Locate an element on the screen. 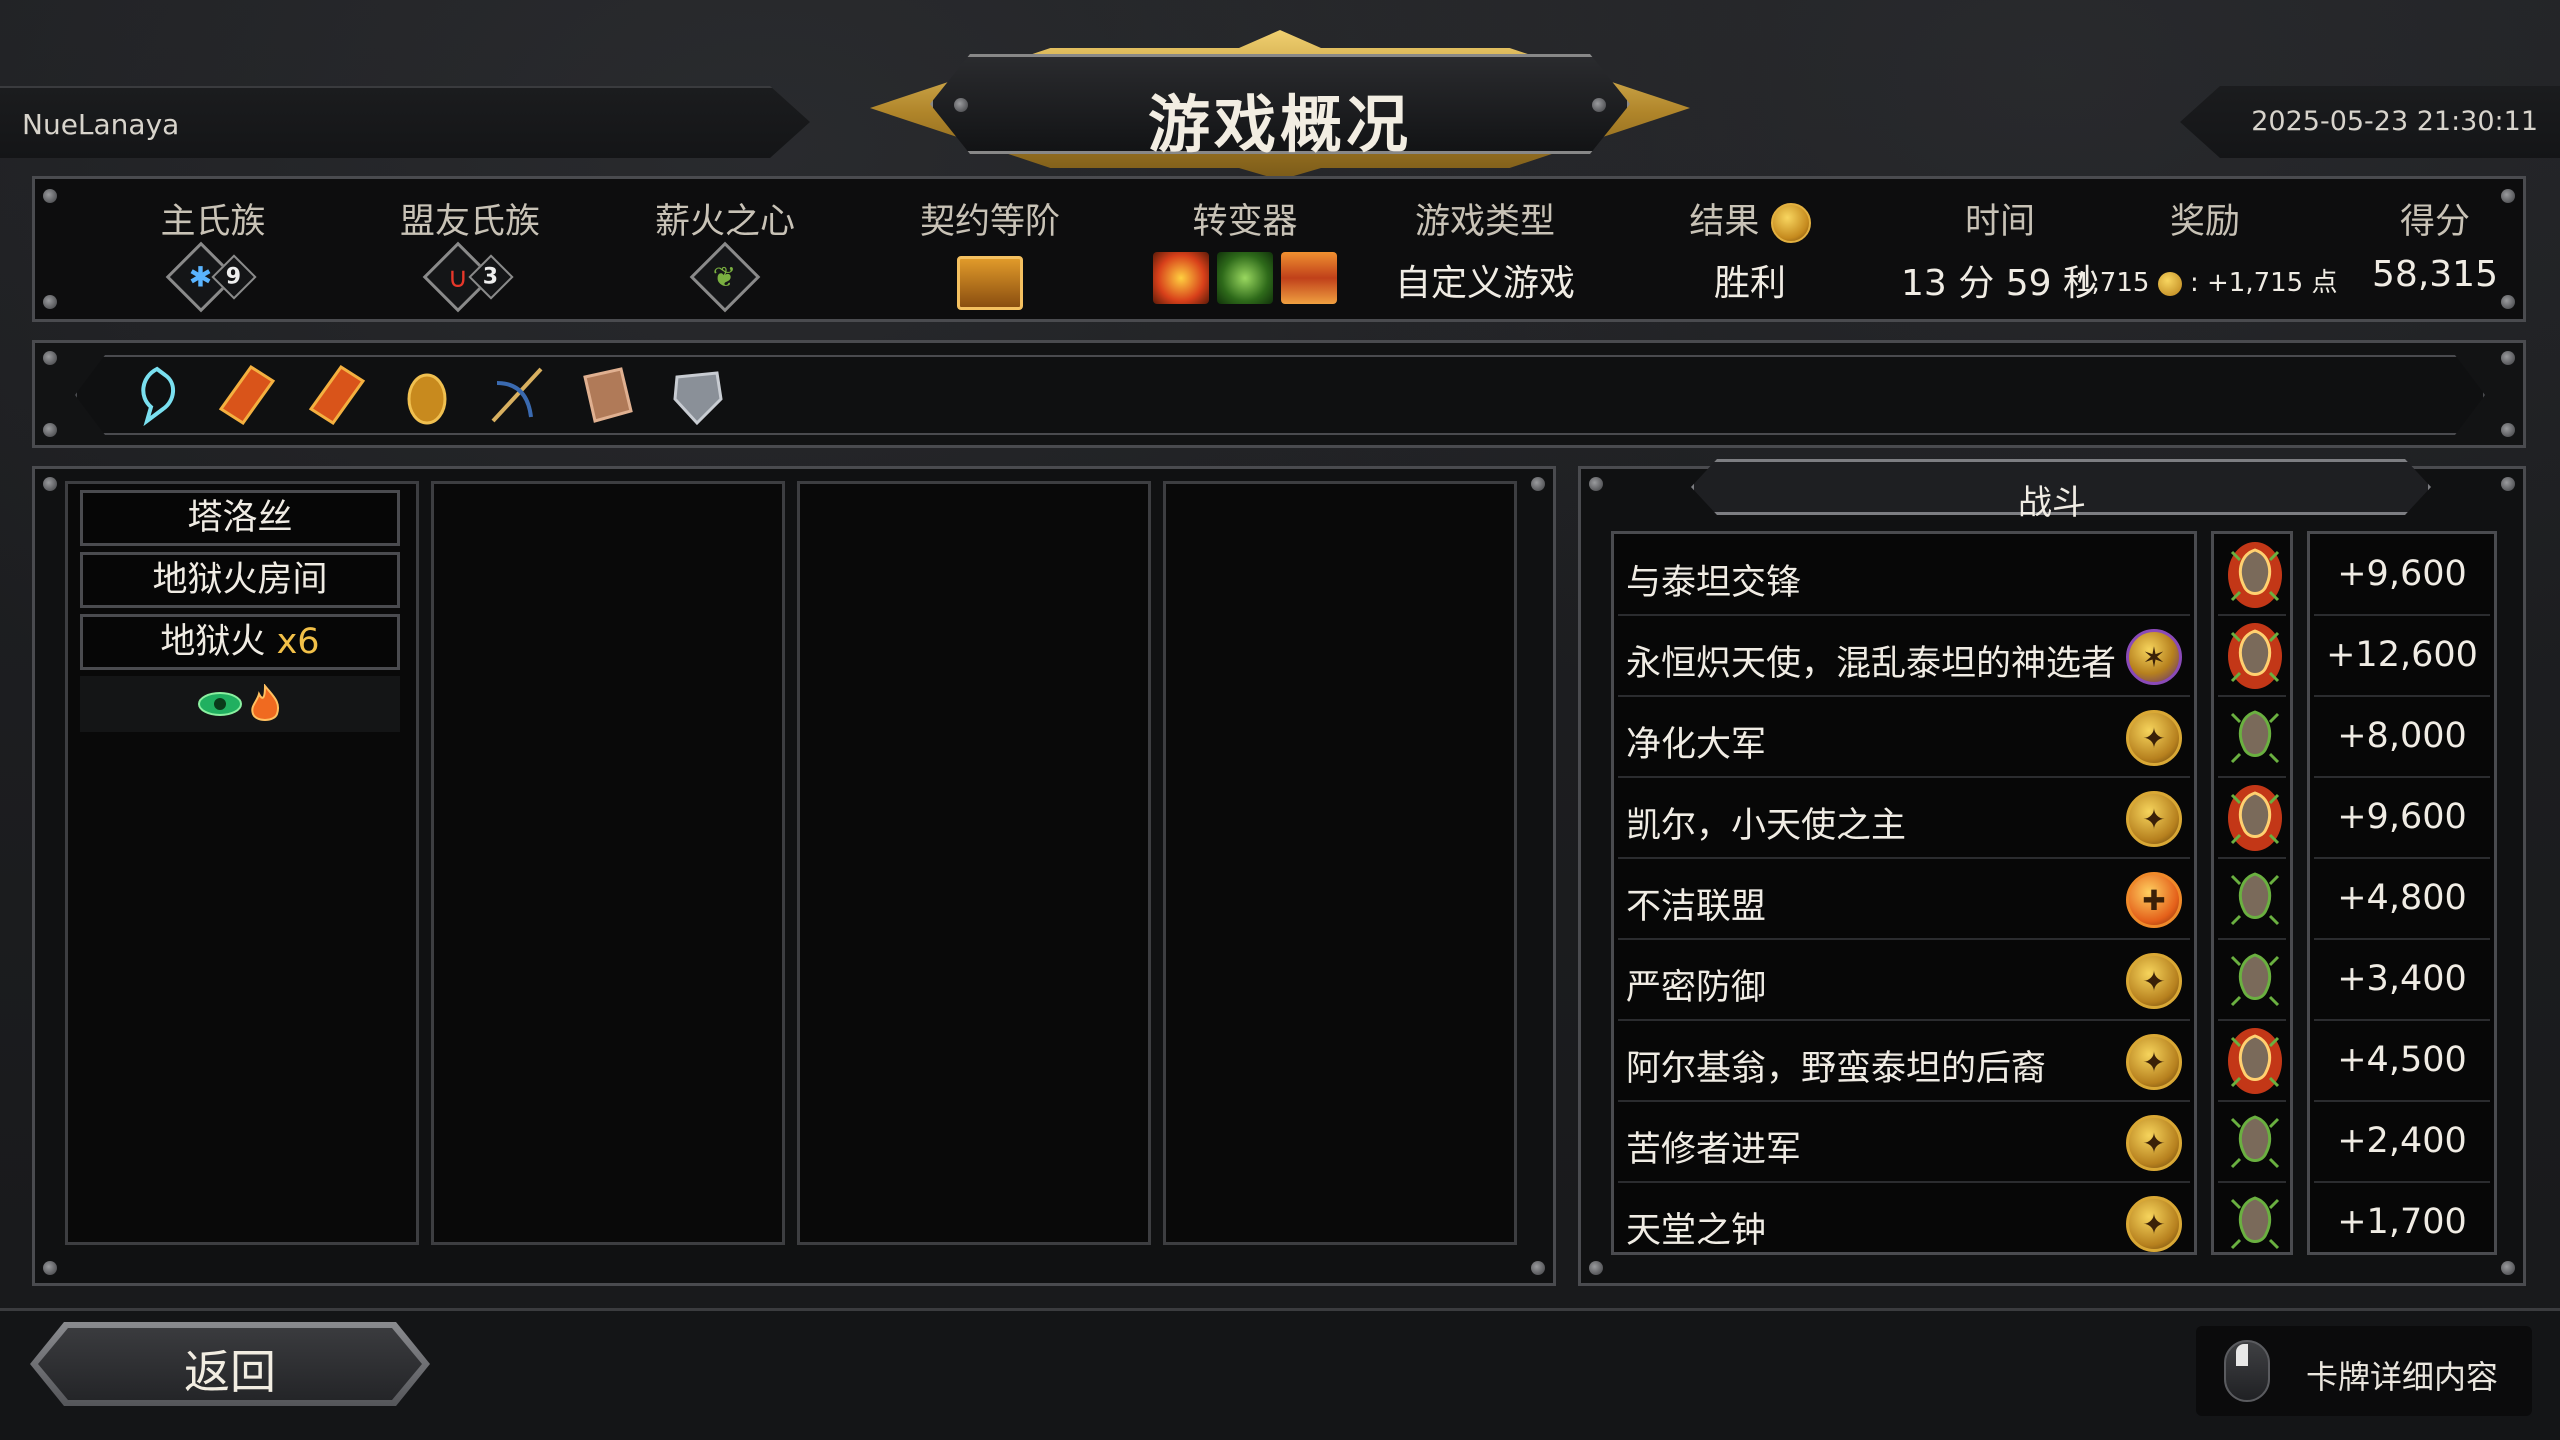 Image resolution: width=2560 pixels, height=1440 pixels. battle-score: +3,400 is located at coordinates (2402, 979).